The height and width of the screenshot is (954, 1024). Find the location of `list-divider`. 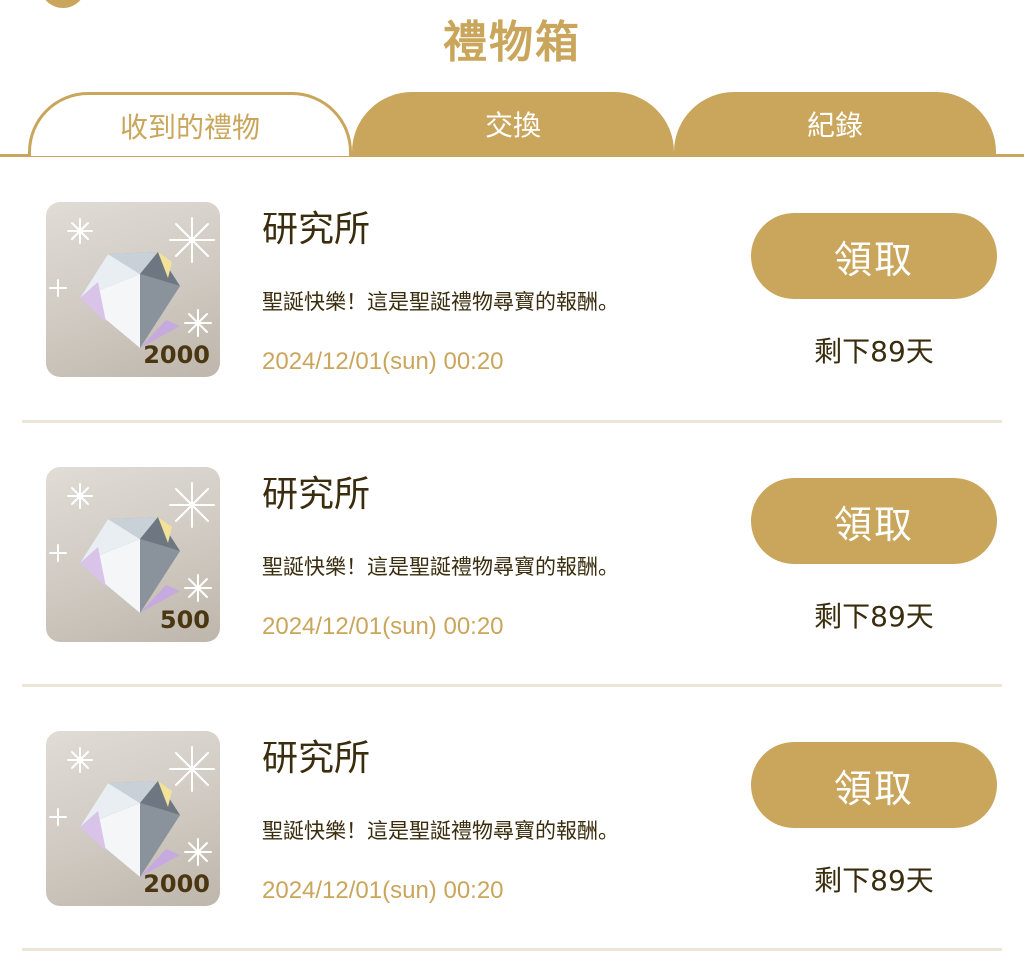

list-divider is located at coordinates (512, 949).